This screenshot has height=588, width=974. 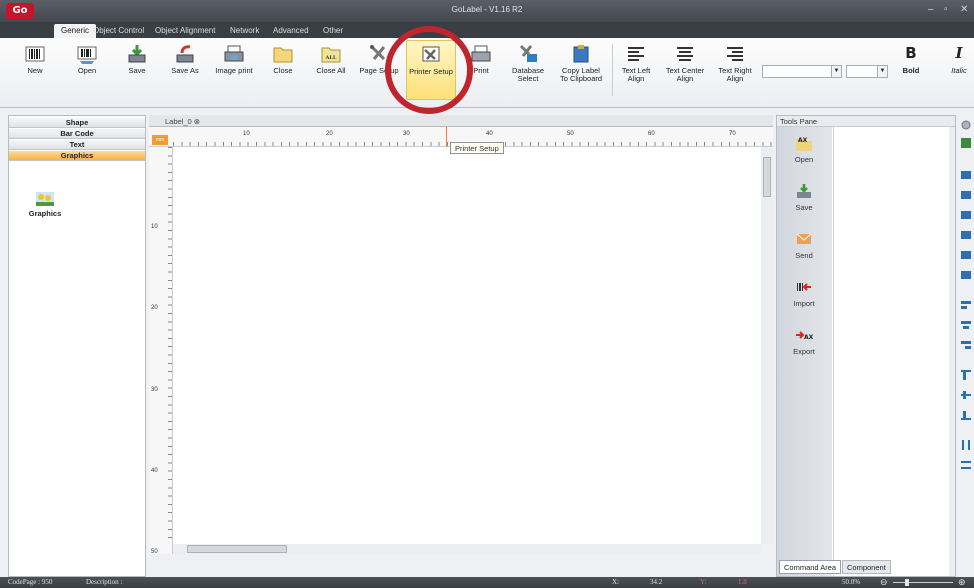 I want to click on tab-advanced: Advanced, so click(x=291, y=31).